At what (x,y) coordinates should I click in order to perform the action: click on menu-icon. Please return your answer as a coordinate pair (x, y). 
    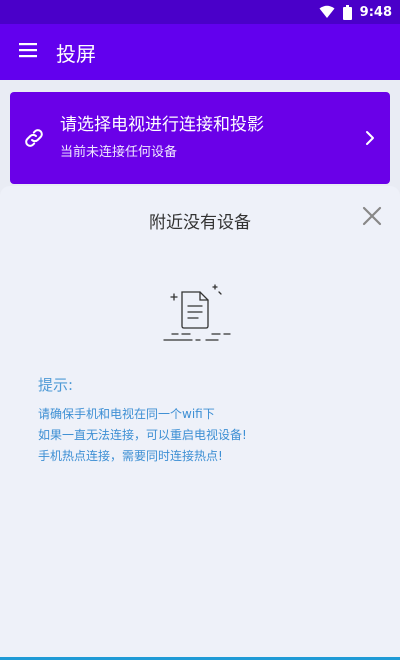
    Looking at the image, I should click on (28, 52).